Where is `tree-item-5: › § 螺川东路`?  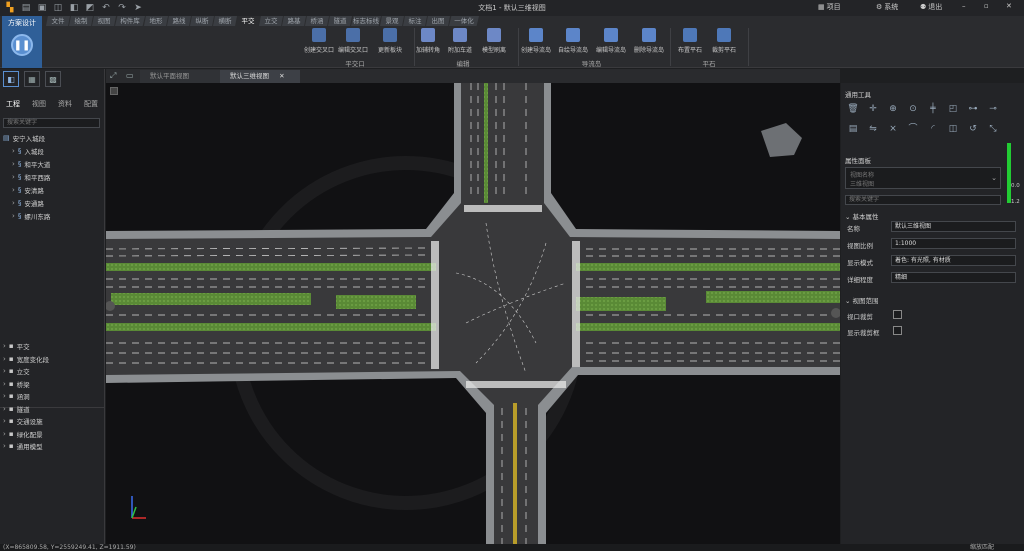
tree-item-5: › § 螺川东路 is located at coordinates (31, 216).